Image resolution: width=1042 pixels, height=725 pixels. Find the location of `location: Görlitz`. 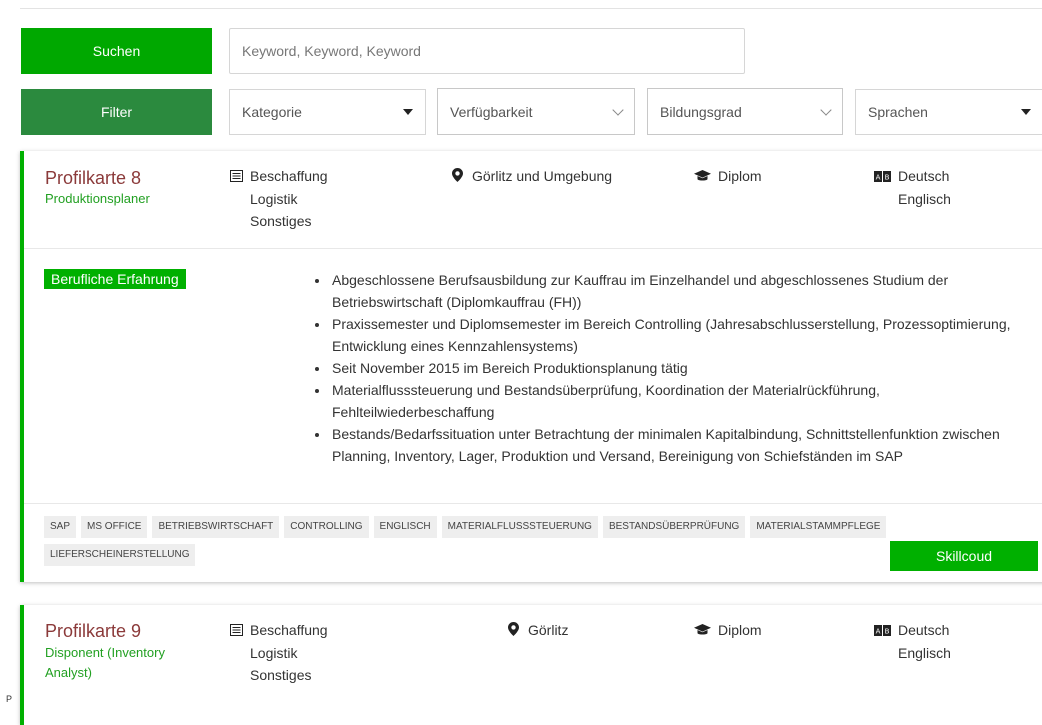

location: Görlitz is located at coordinates (538, 630).